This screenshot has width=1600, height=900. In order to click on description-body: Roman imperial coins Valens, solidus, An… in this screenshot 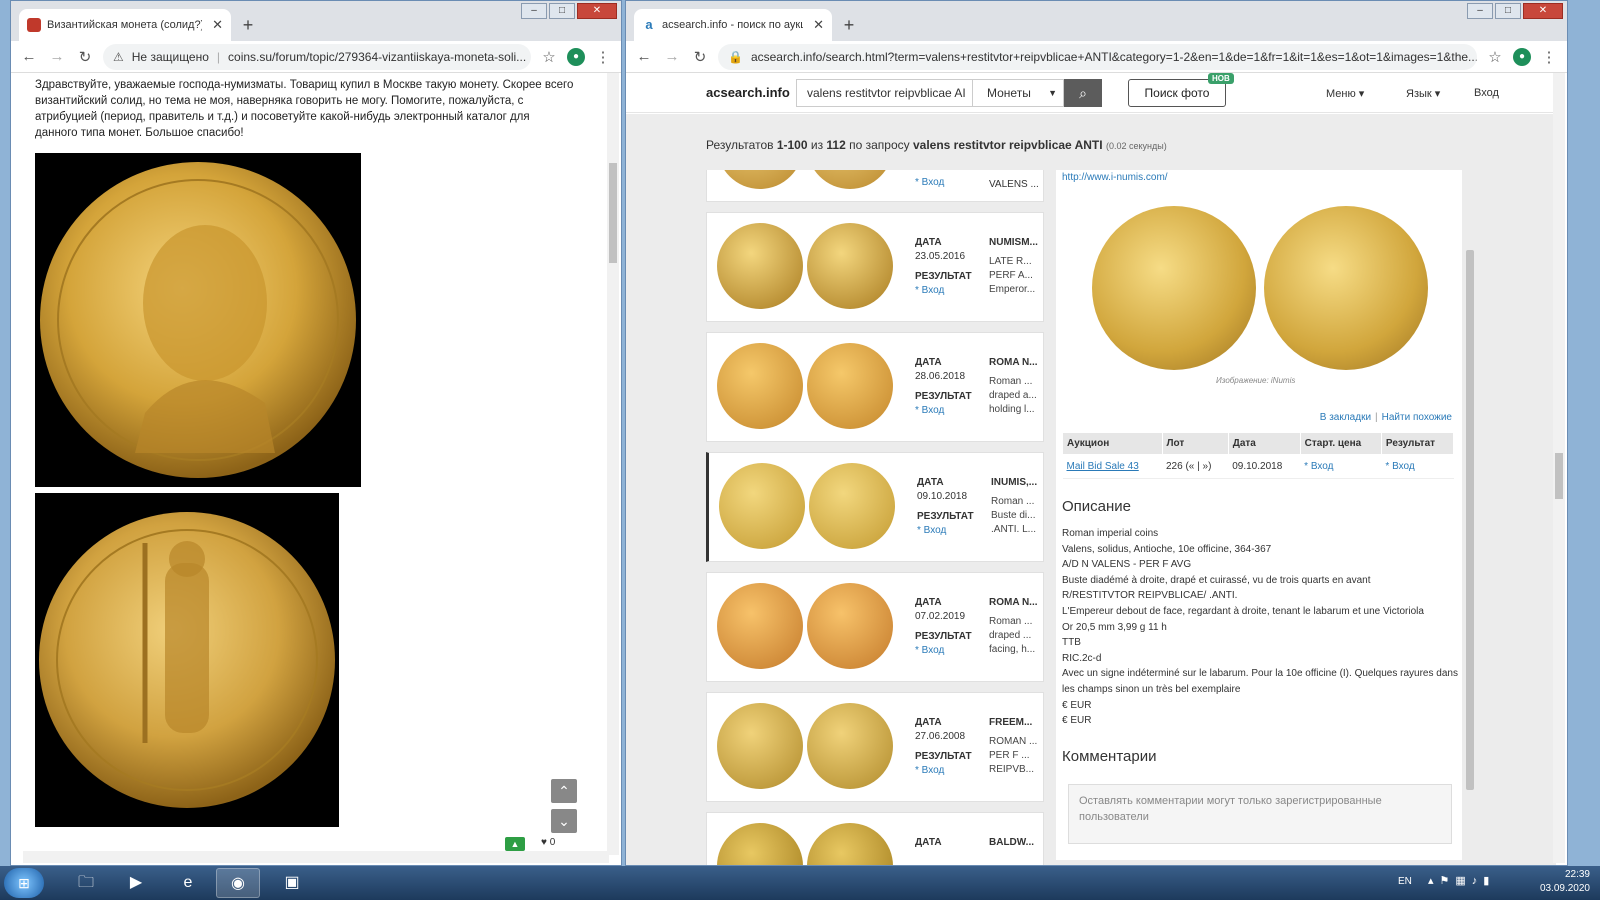, I will do `click(1261, 627)`.